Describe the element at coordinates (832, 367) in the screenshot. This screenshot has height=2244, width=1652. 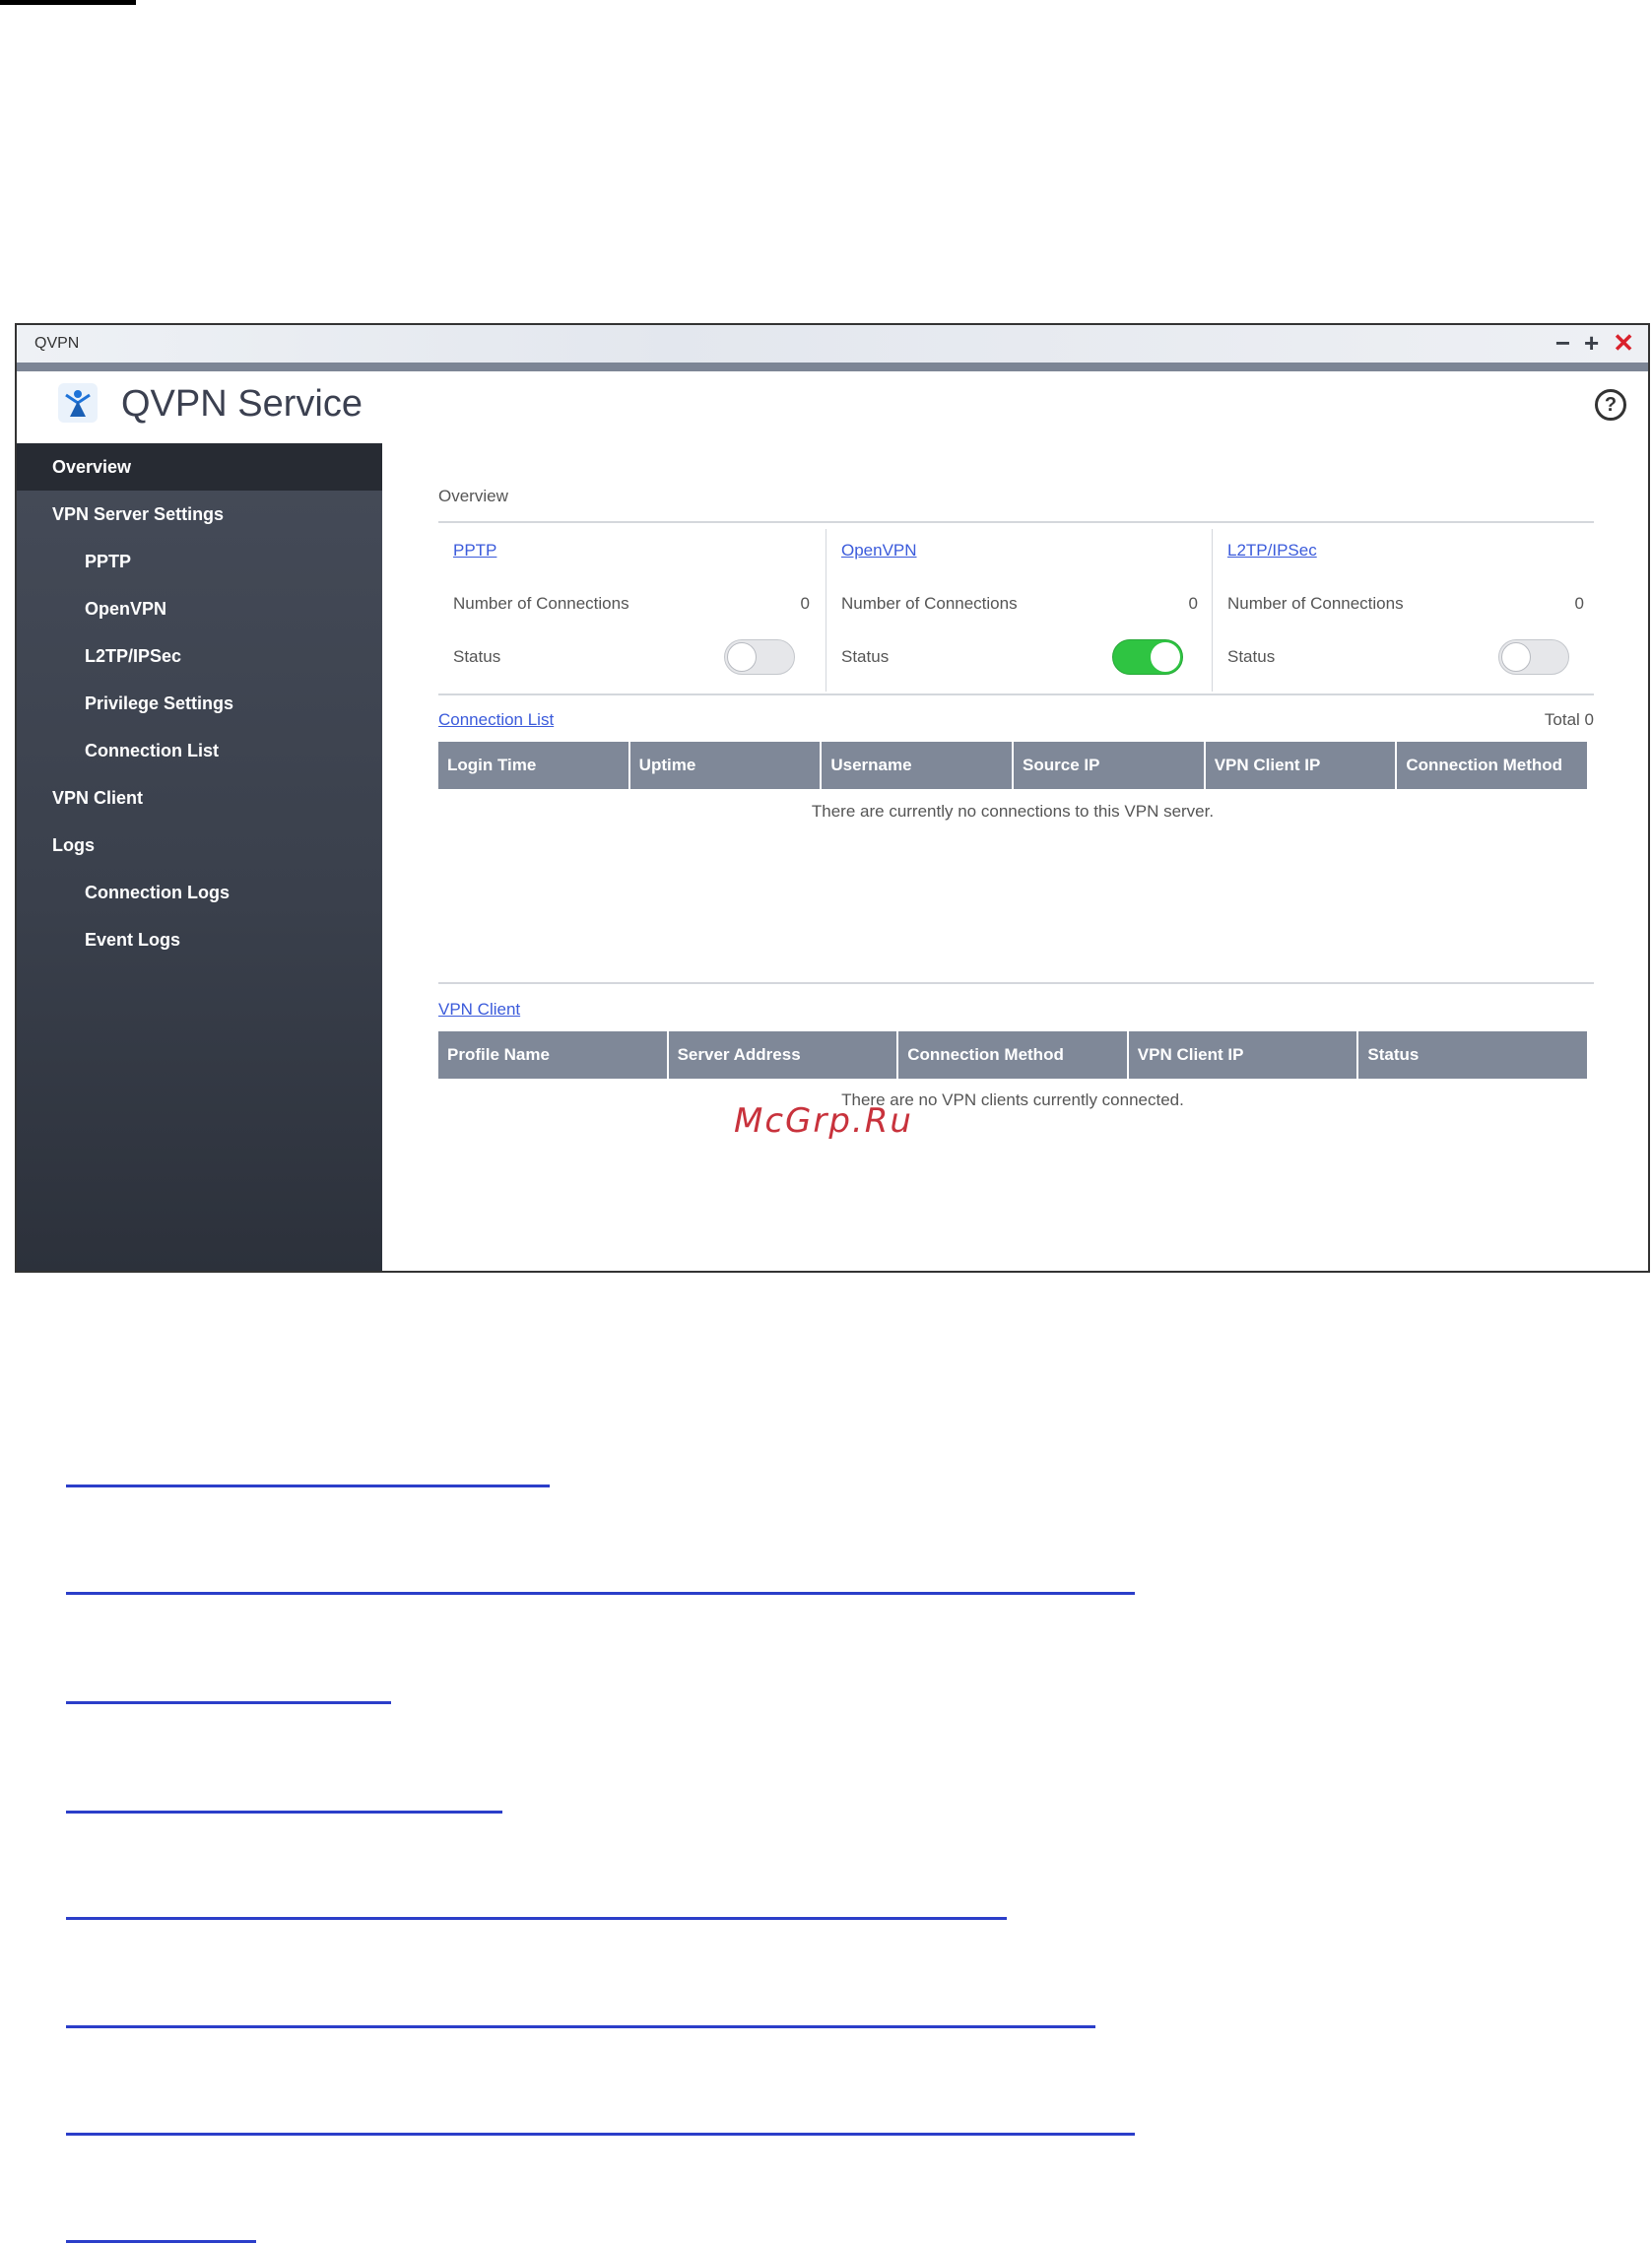
I see `titlebar-strip` at that location.